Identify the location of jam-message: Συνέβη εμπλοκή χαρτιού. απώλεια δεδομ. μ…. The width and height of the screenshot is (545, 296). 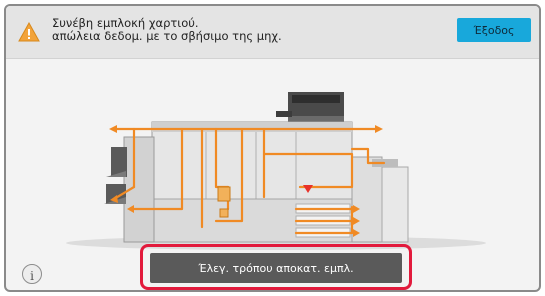
(167, 30).